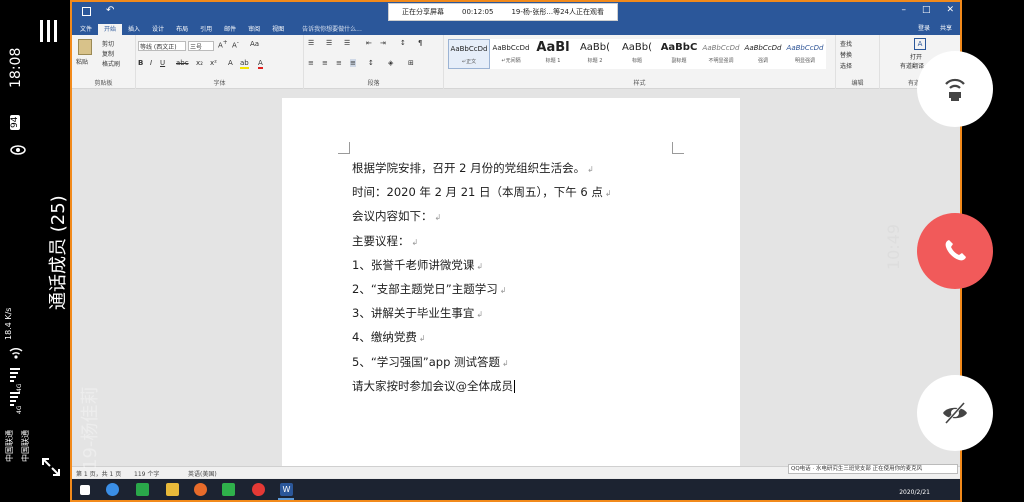 The height and width of the screenshot is (502, 1024). I want to click on net-speed: 18.4 K/s, so click(8, 323).